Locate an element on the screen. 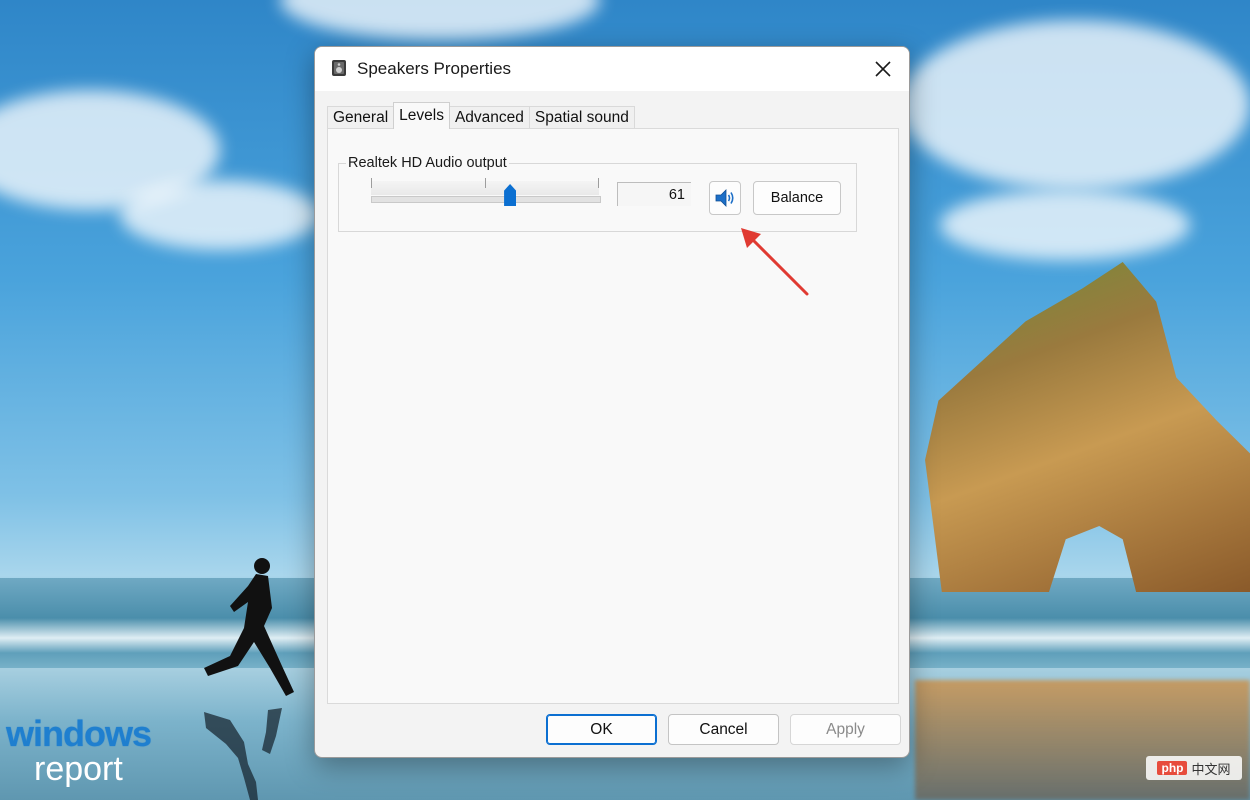 The image size is (1250, 800). dialog-title: Speakers Properties is located at coordinates (434, 68).